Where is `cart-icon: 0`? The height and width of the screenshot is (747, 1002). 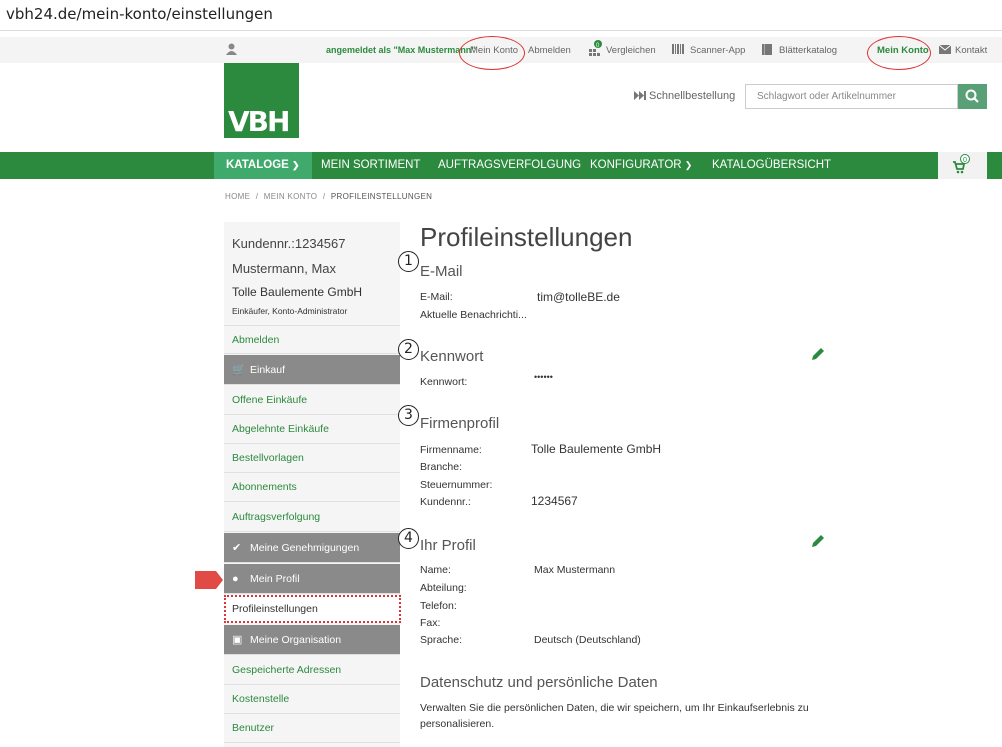 cart-icon: 0 is located at coordinates (961, 164).